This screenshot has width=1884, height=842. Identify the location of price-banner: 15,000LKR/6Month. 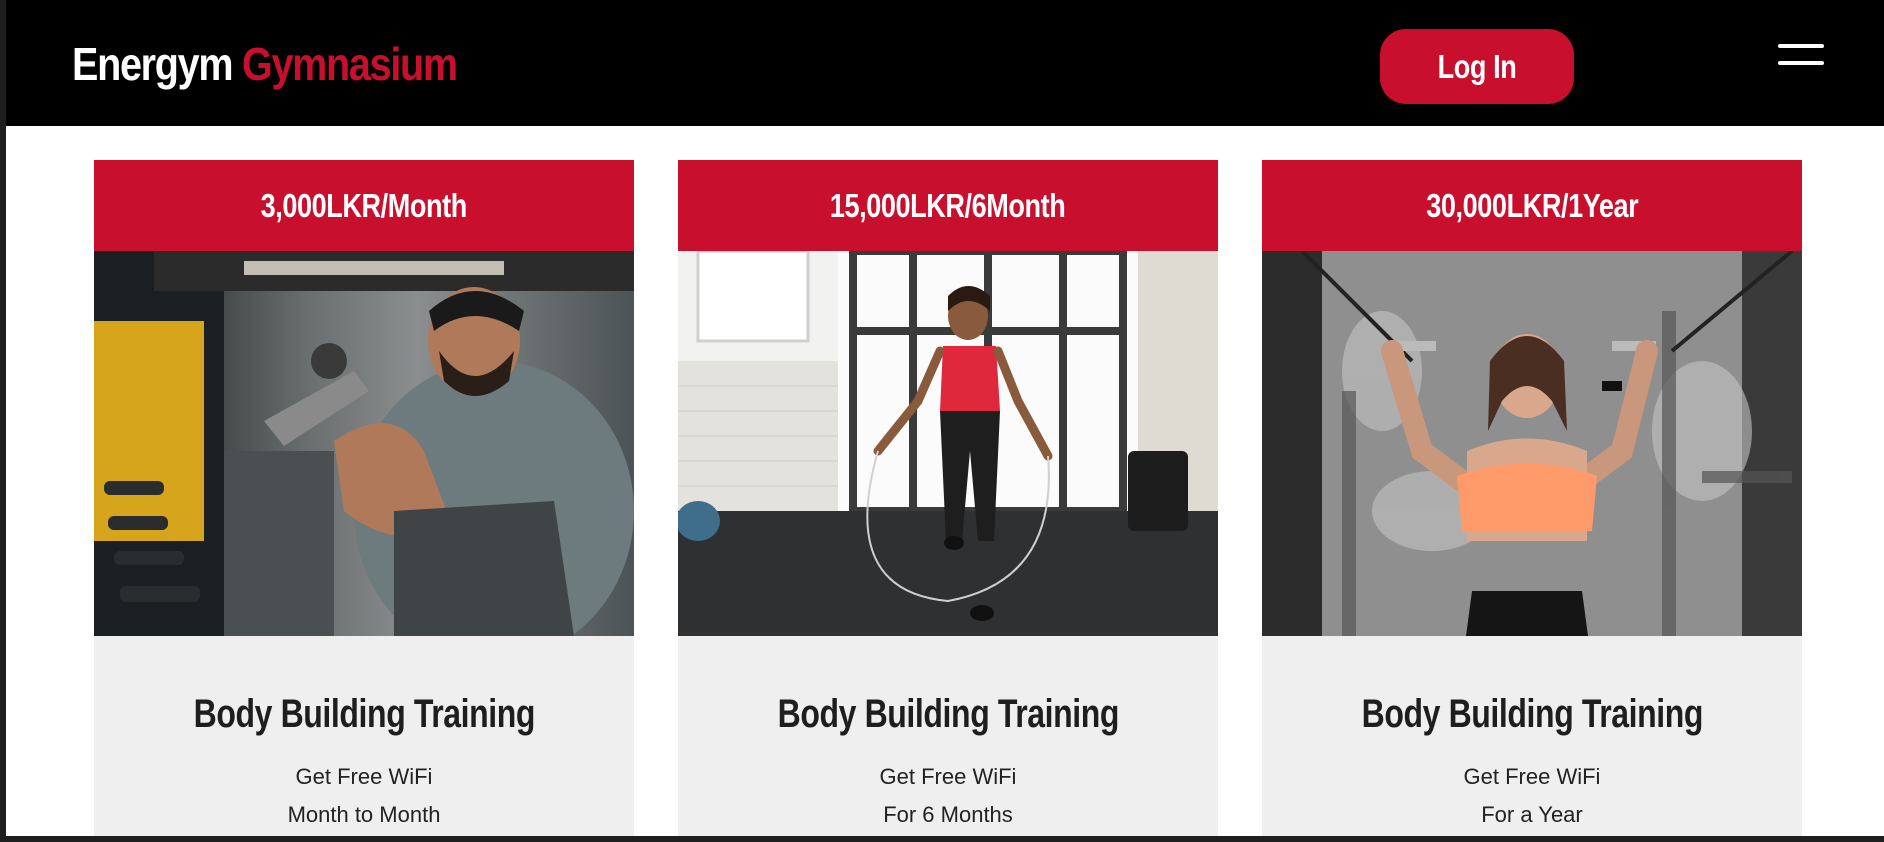
(948, 205).